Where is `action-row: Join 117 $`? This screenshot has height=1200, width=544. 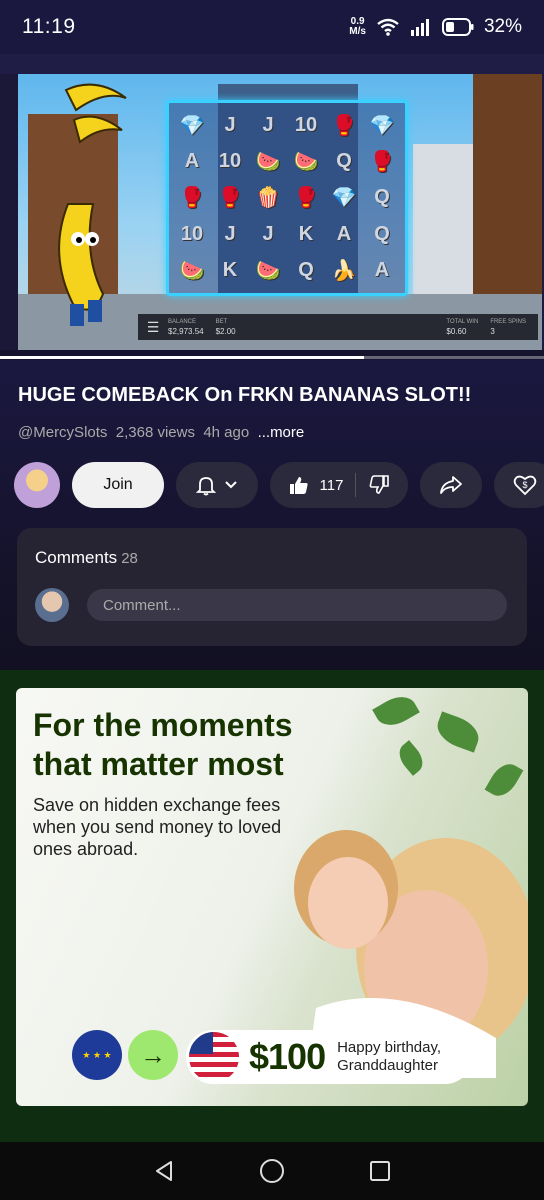
action-row: Join 117 $ is located at coordinates (279, 485).